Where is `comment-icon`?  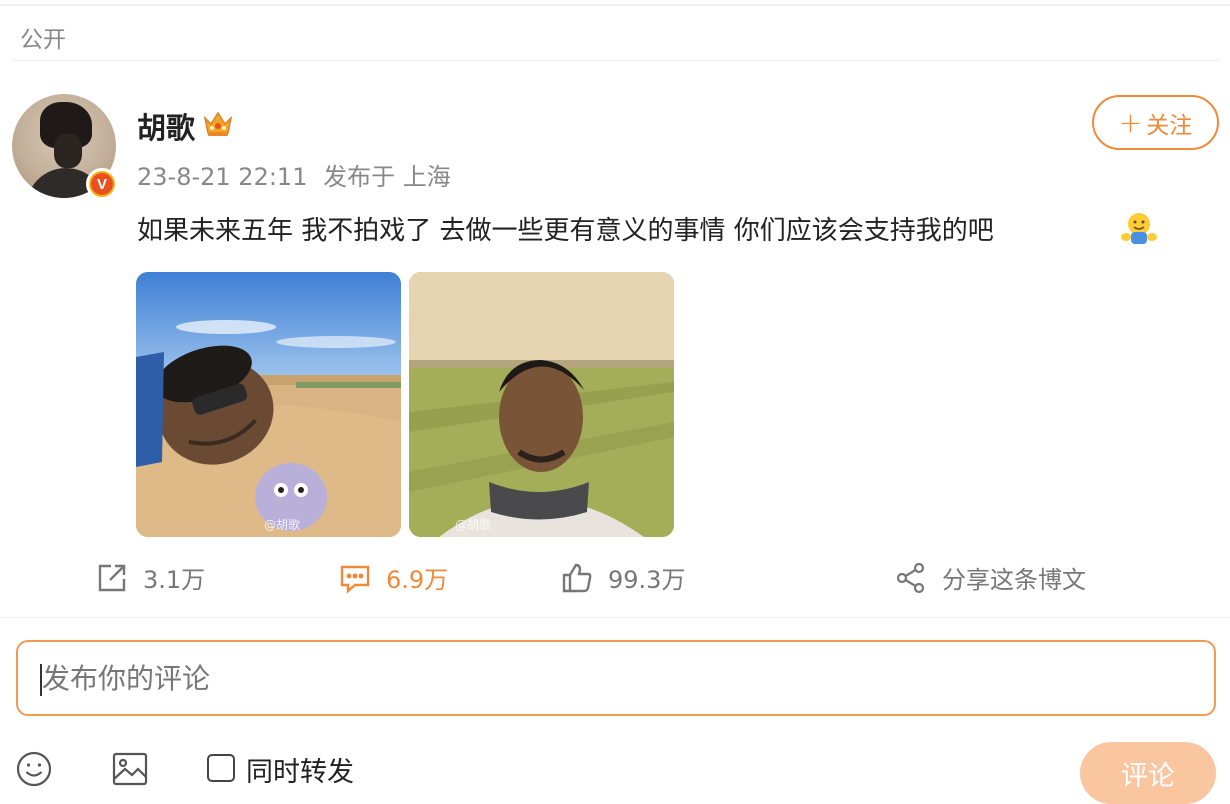
comment-icon is located at coordinates (355, 579).